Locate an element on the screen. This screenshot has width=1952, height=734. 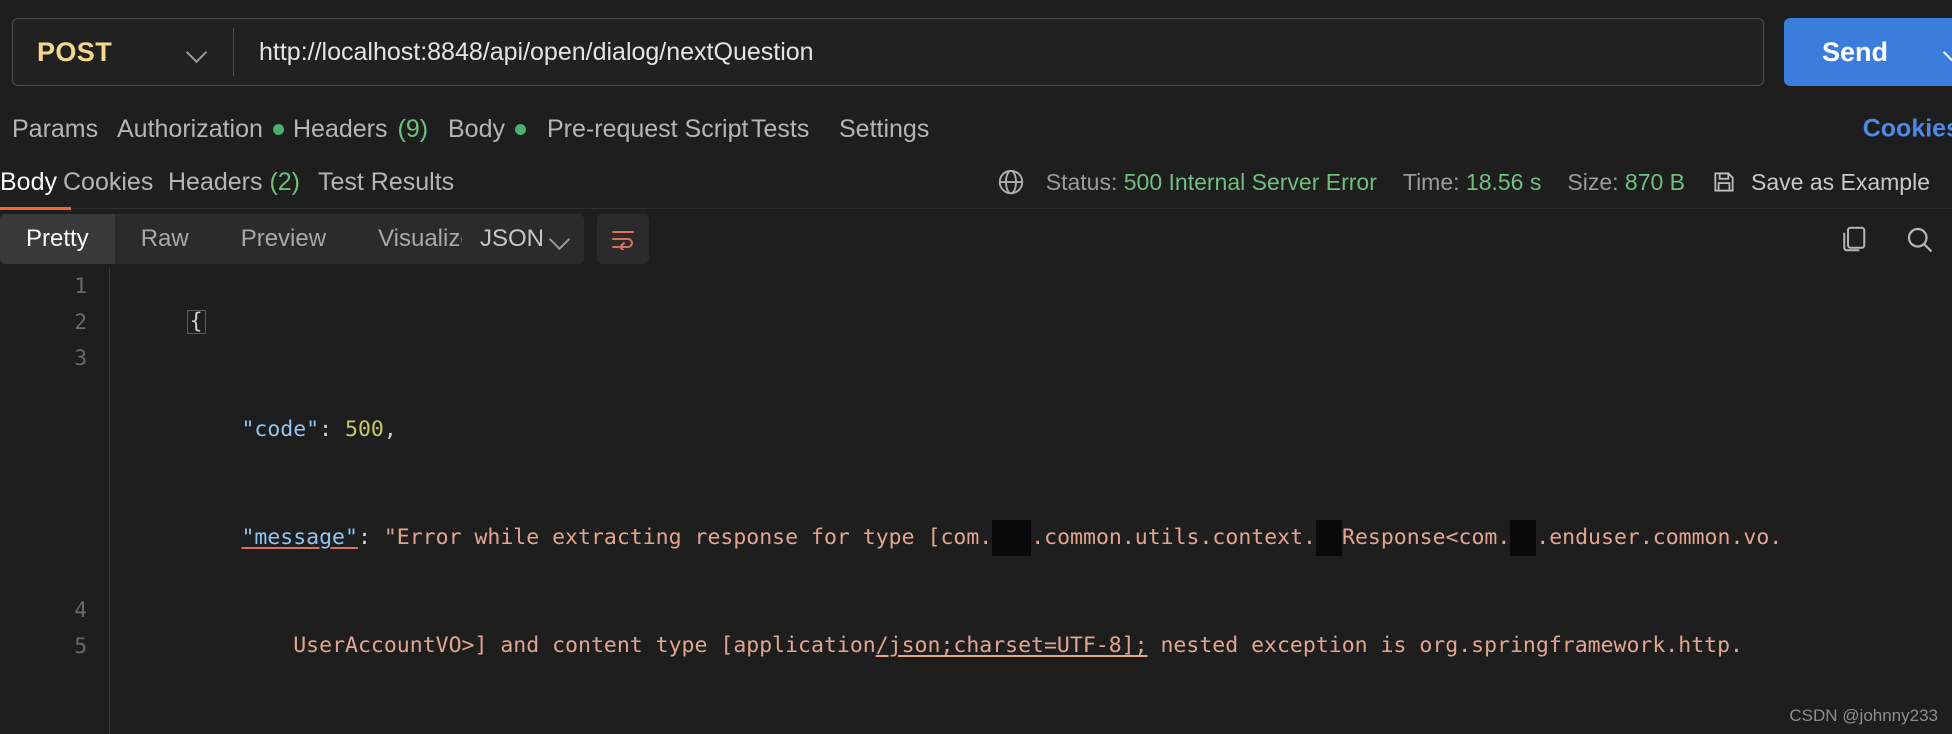
request-tab-settings: Settings is located at coordinates (884, 129).